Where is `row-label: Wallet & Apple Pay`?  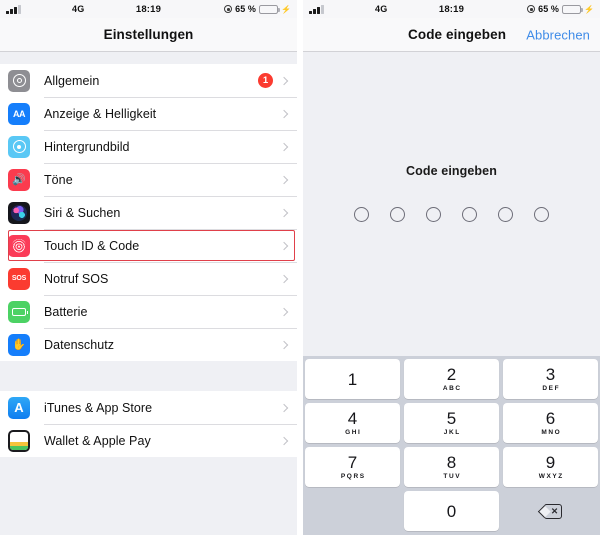
row-label: Wallet & Apple Pay is located at coordinates (97, 440).